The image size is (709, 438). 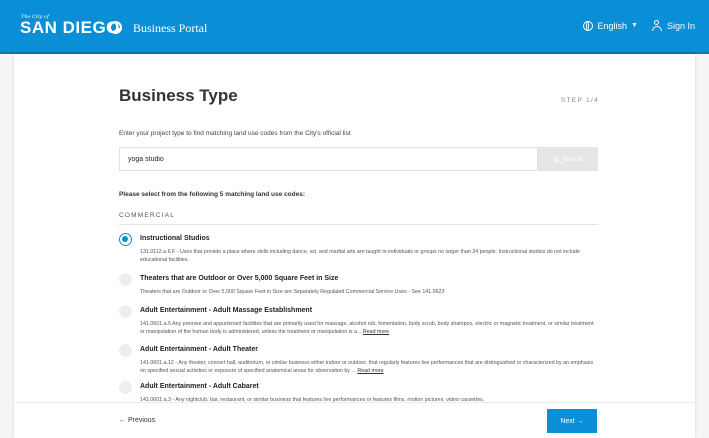 What do you see at coordinates (556, 159) in the screenshot?
I see `search-icon` at bounding box center [556, 159].